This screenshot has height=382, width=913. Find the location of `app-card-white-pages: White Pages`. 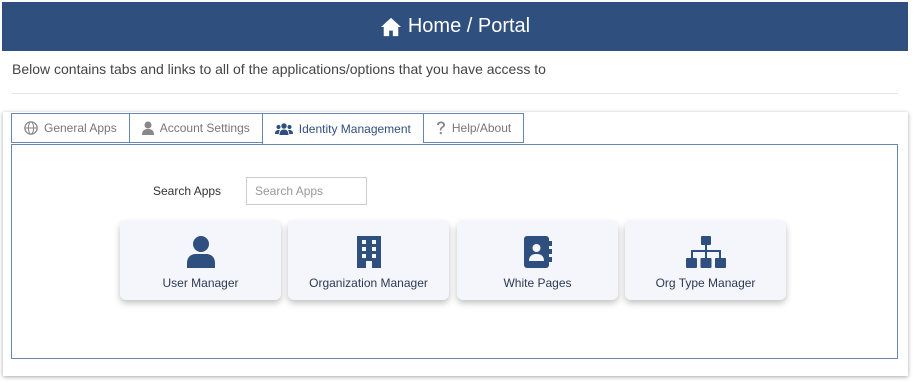

app-card-white-pages: White Pages is located at coordinates (537, 260).